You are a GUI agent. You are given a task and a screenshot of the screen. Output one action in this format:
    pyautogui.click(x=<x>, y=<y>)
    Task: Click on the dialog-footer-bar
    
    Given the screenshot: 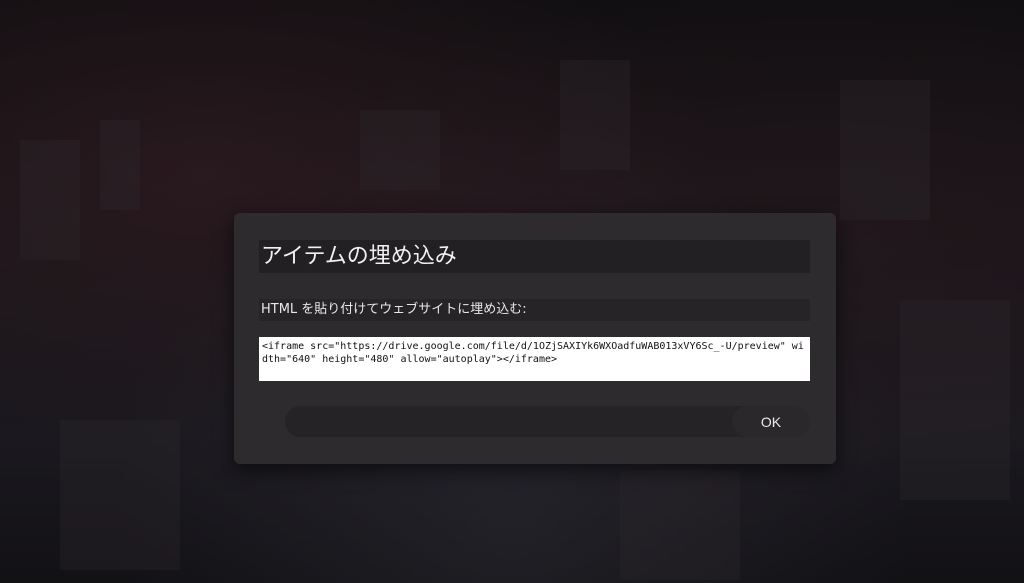 What is the action you would take?
    pyautogui.click(x=535, y=421)
    